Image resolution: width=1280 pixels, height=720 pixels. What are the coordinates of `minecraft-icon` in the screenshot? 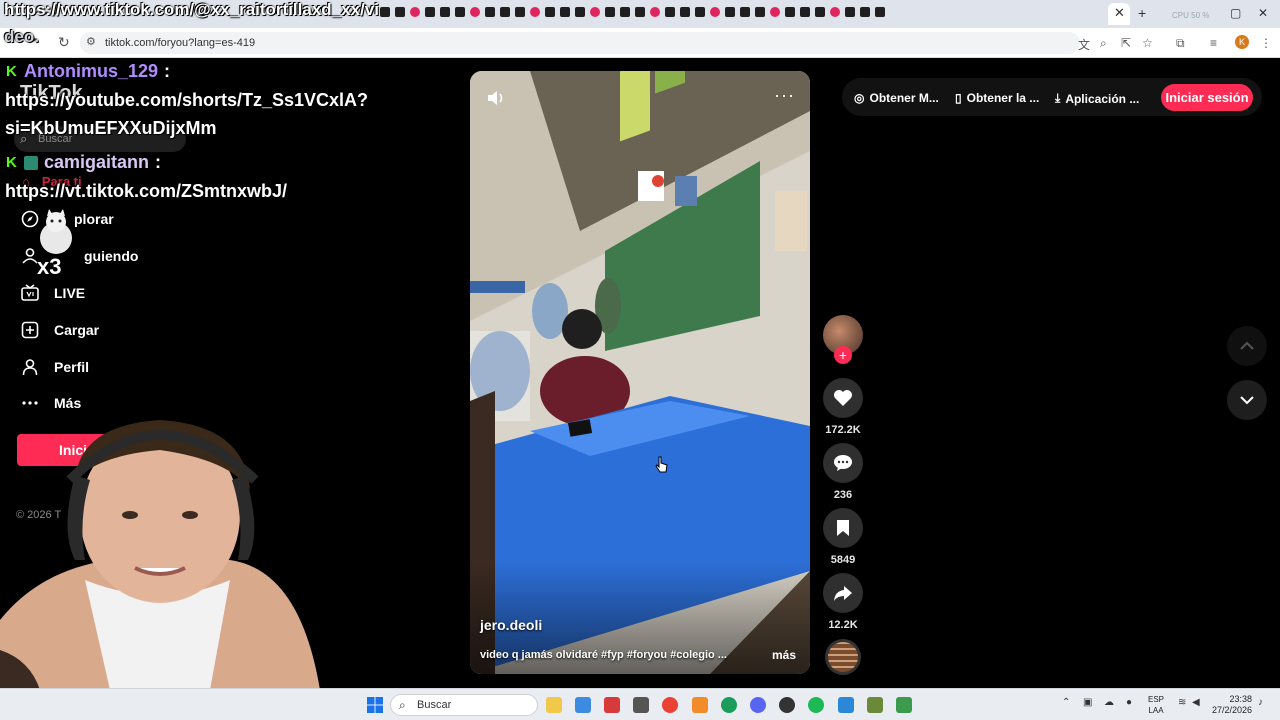 It's located at (875, 705).